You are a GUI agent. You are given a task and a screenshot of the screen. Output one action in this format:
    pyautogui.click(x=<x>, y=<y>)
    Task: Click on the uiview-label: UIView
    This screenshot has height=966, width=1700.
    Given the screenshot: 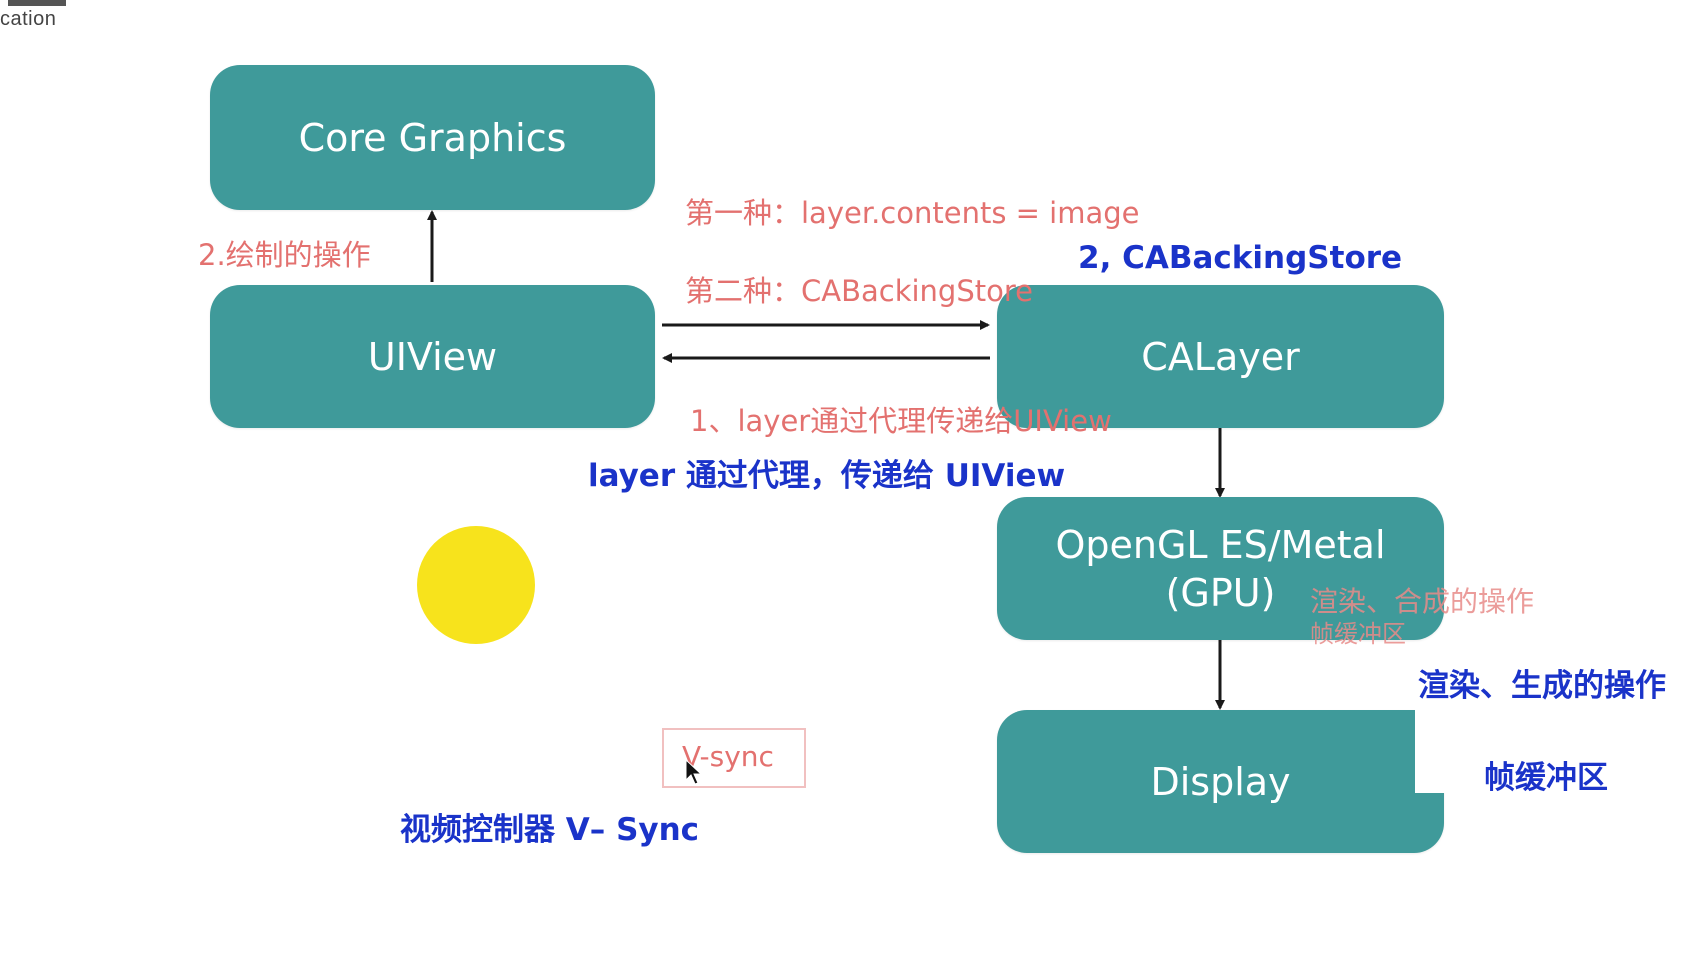 What is the action you would take?
    pyautogui.click(x=432, y=356)
    